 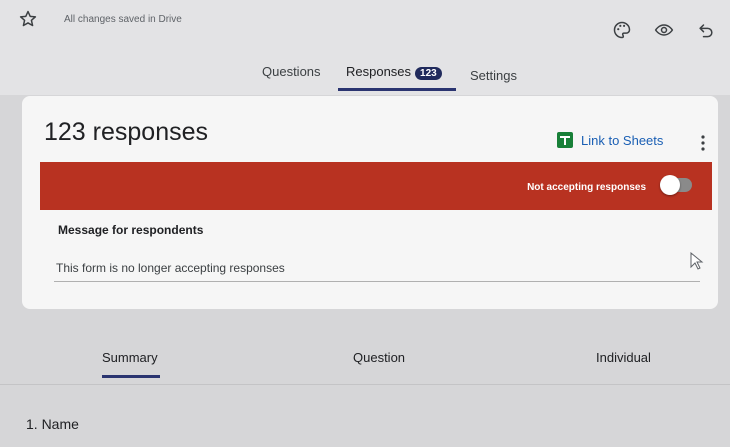 What do you see at coordinates (493, 75) in the screenshot?
I see `tab-settings: Settings` at bounding box center [493, 75].